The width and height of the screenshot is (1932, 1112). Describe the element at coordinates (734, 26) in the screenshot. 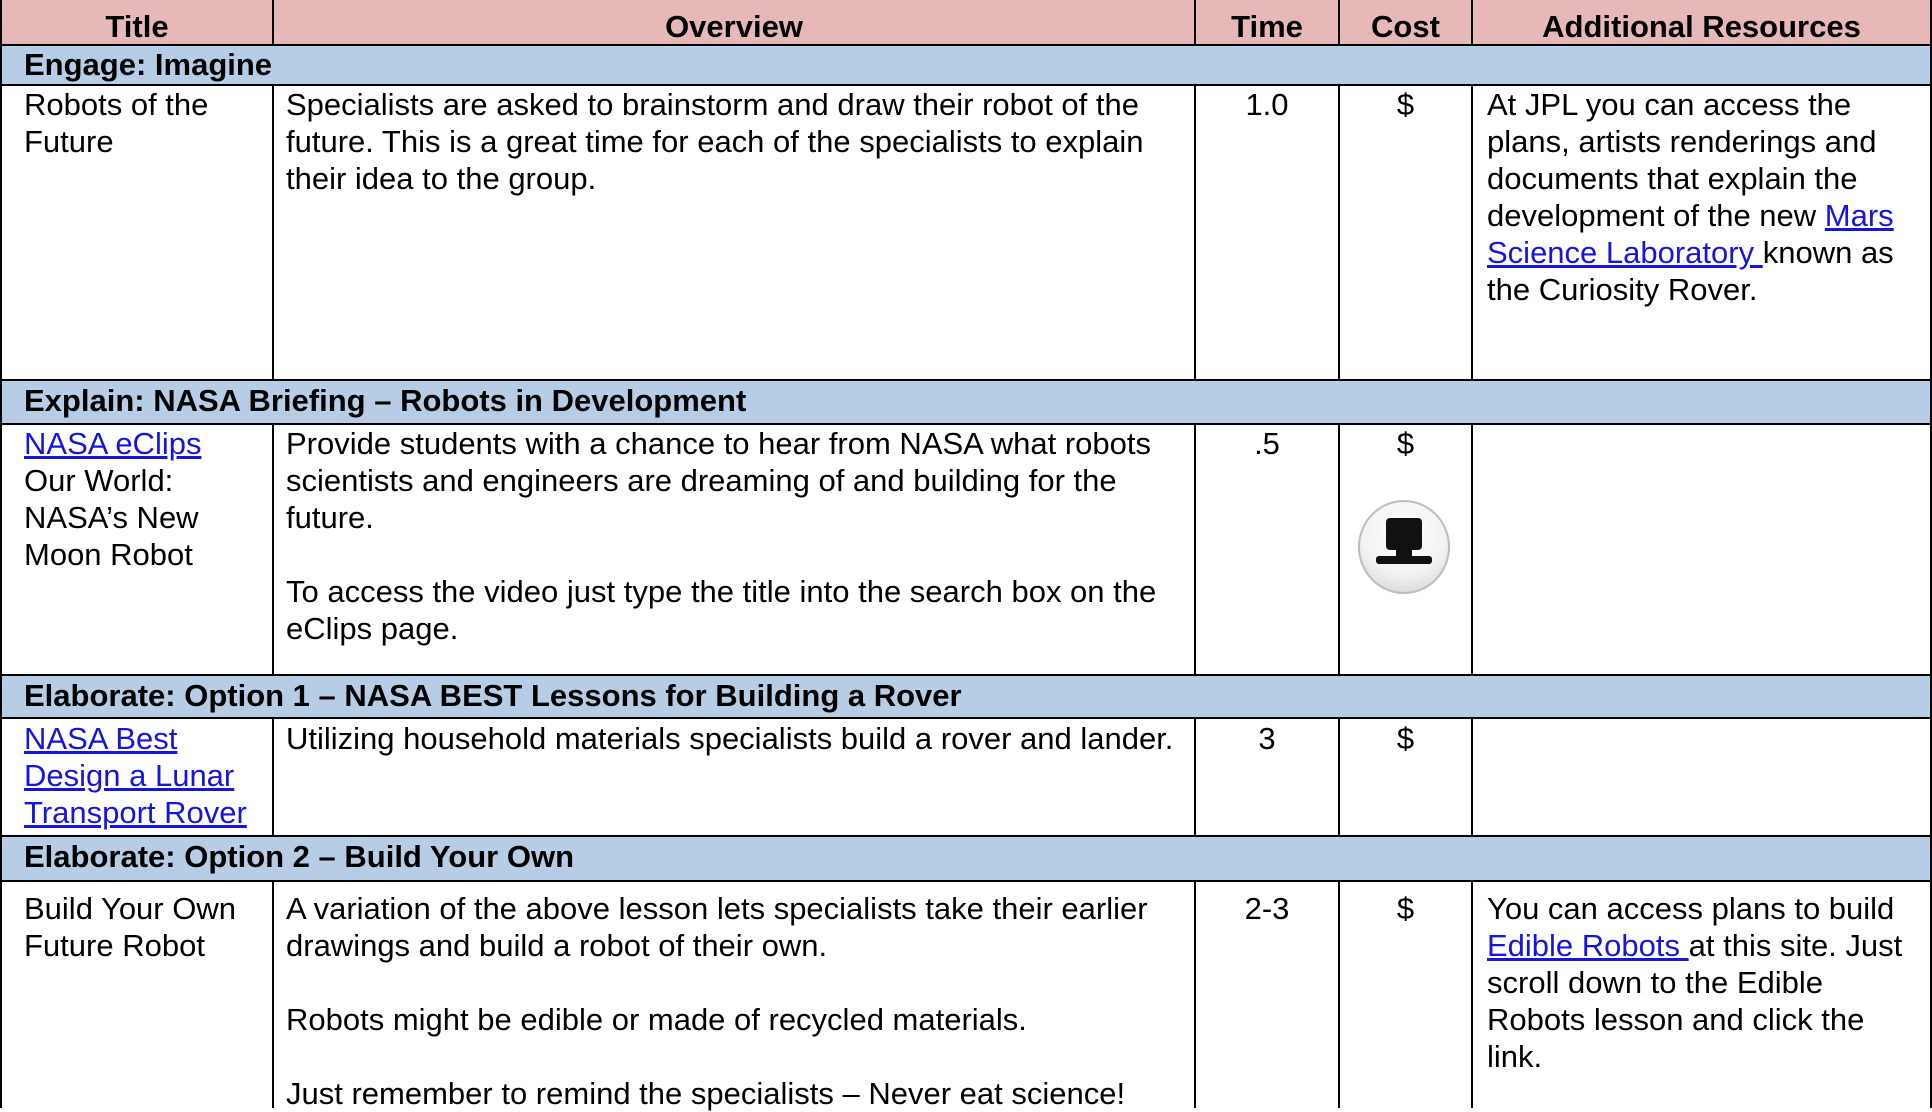

I see `header-overview: Overview` at that location.